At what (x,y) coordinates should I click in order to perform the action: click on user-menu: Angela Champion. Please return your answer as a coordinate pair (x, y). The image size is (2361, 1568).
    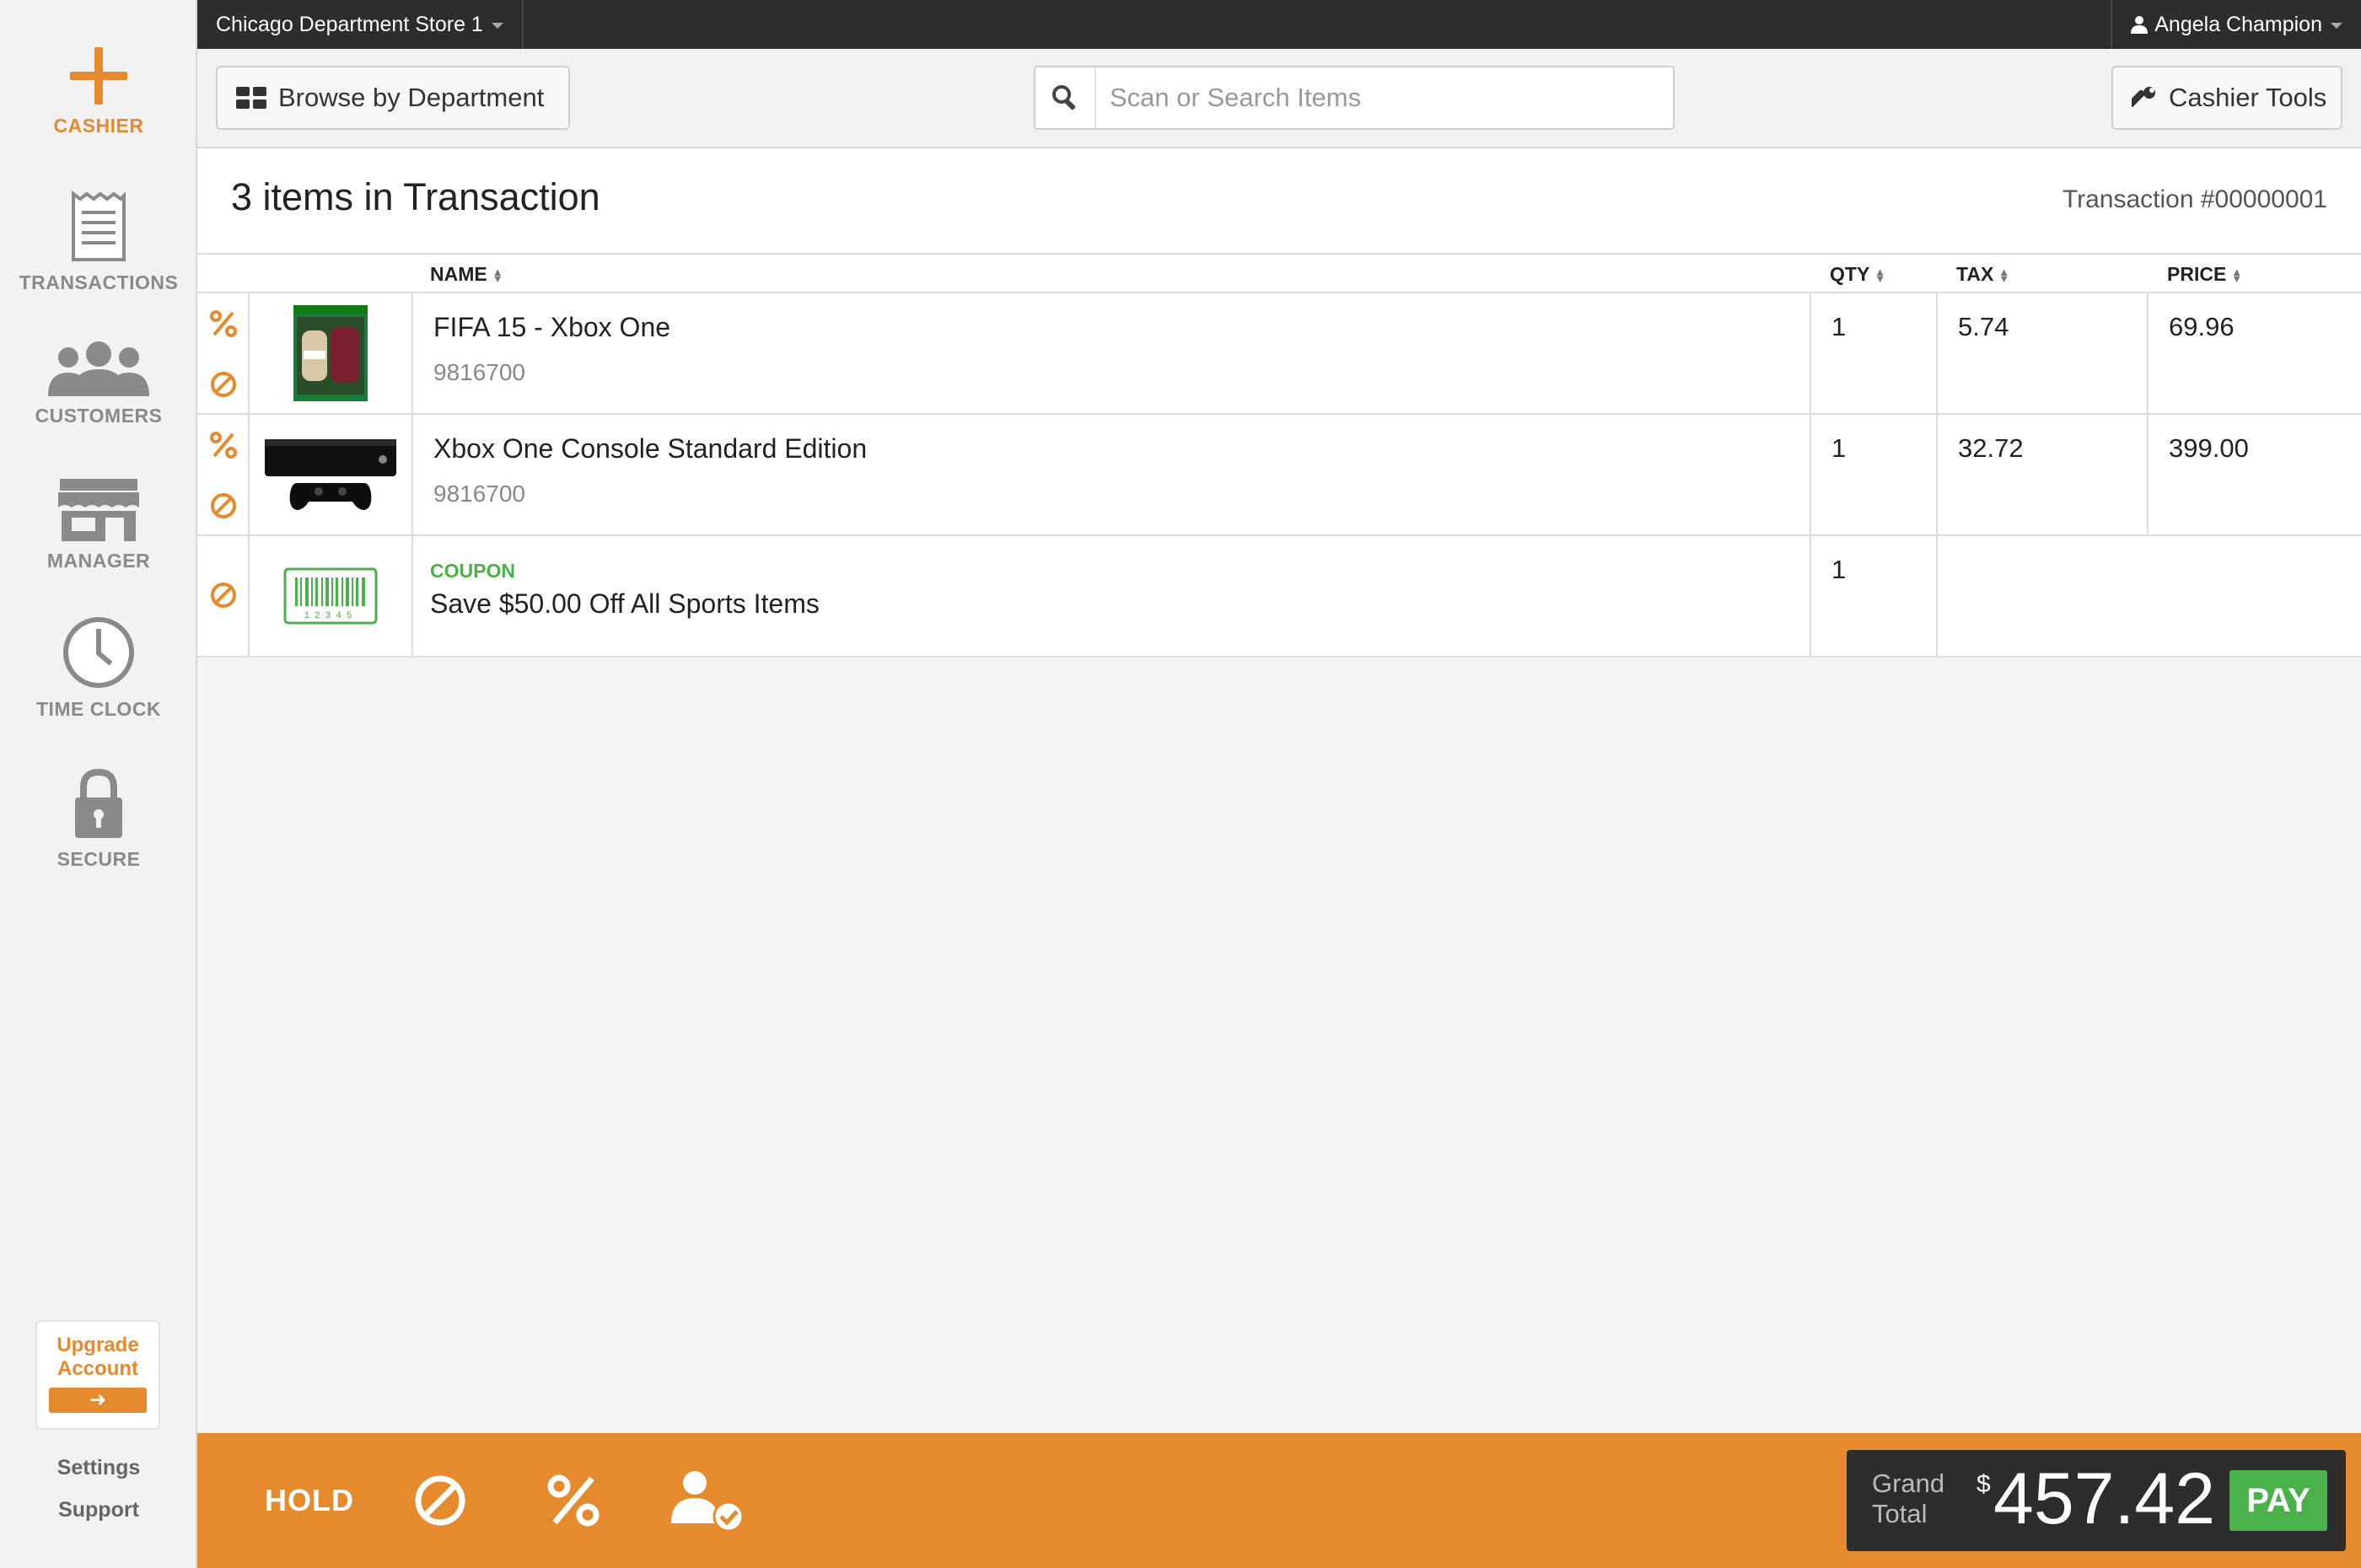
    Looking at the image, I should click on (2236, 24).